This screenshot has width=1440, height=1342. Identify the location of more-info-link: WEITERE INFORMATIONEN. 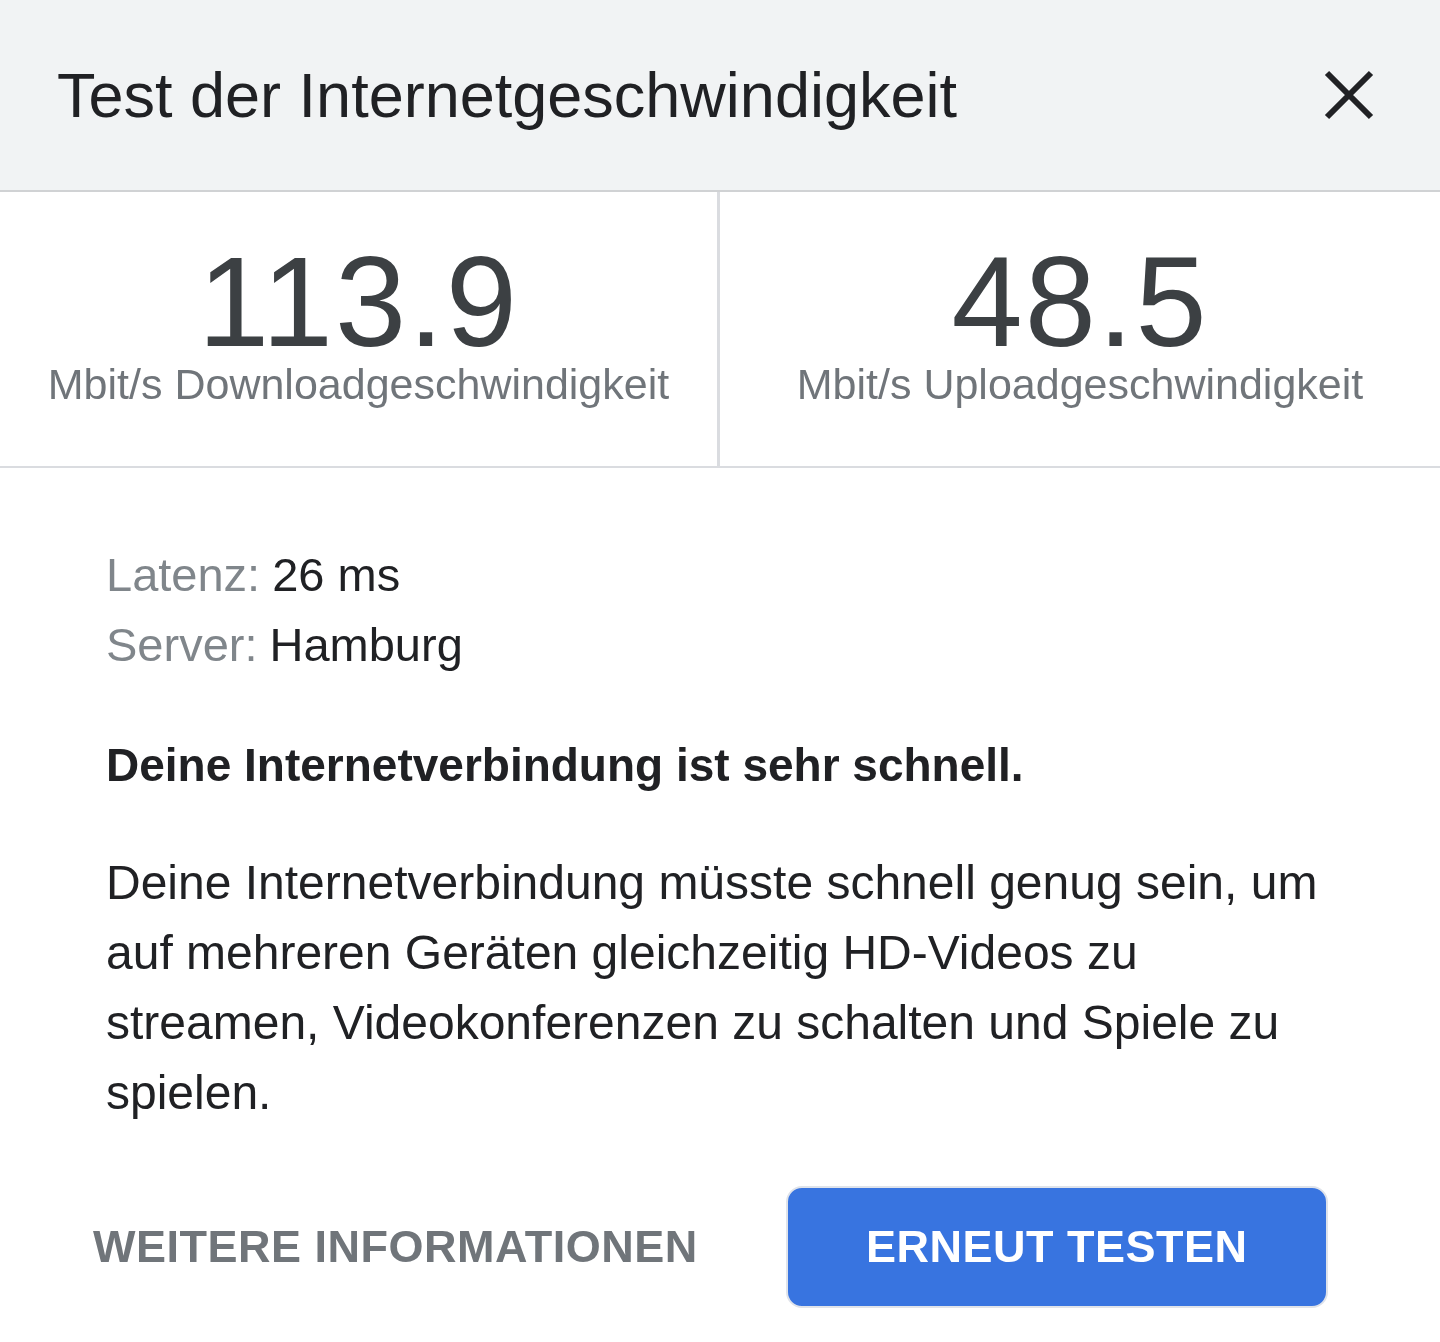
(395, 1247).